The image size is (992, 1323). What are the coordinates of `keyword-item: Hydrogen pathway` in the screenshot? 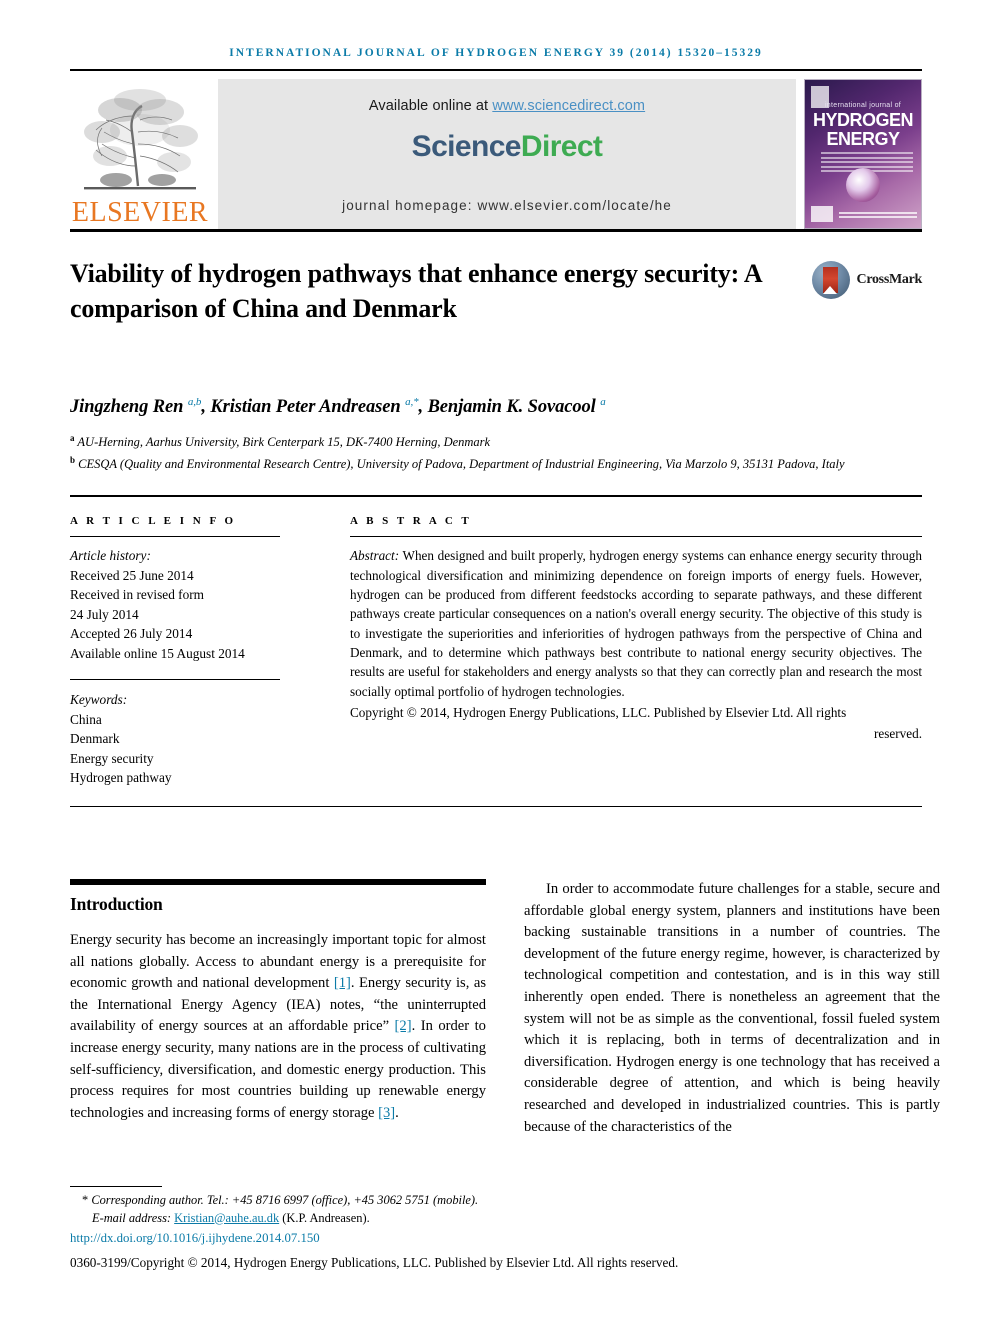 It's located at (121, 778).